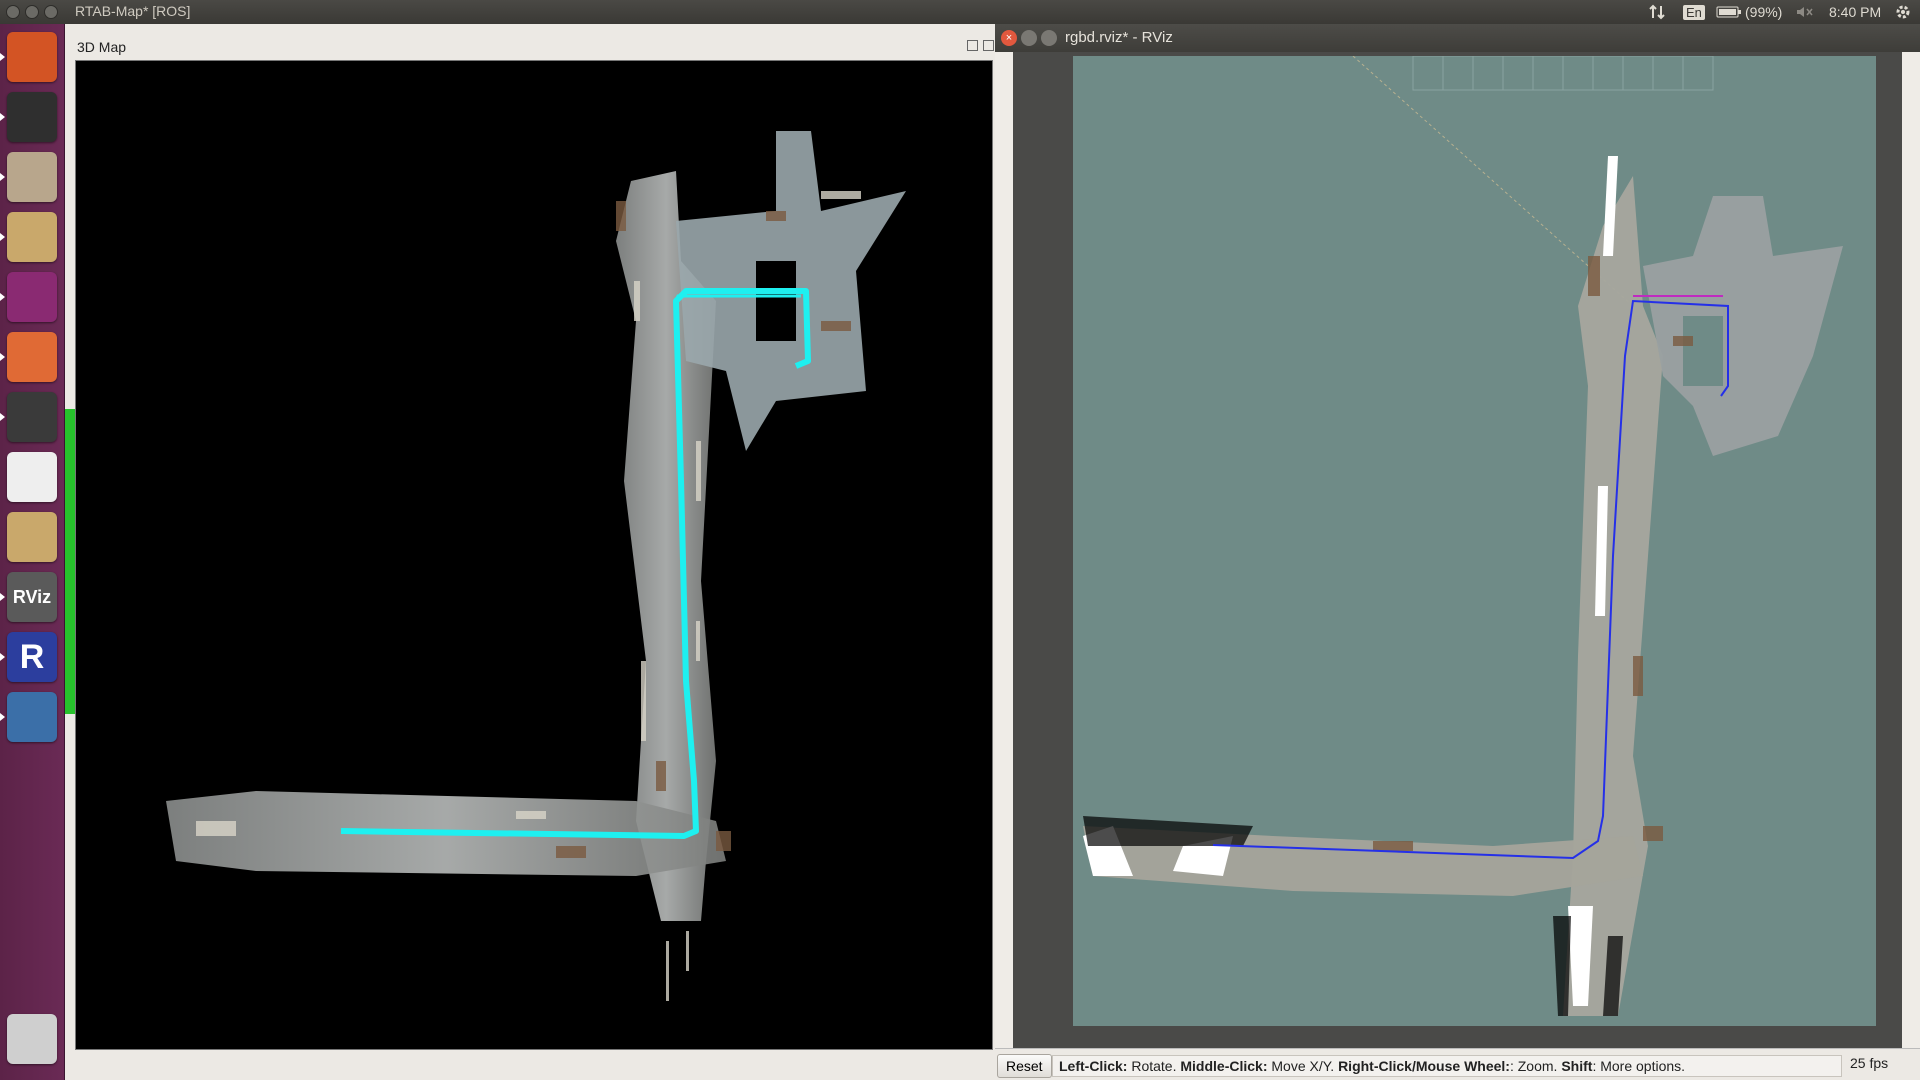 This screenshot has height=1080, width=1920. What do you see at coordinates (1903, 12) in the screenshot?
I see `settings-gear-icon` at bounding box center [1903, 12].